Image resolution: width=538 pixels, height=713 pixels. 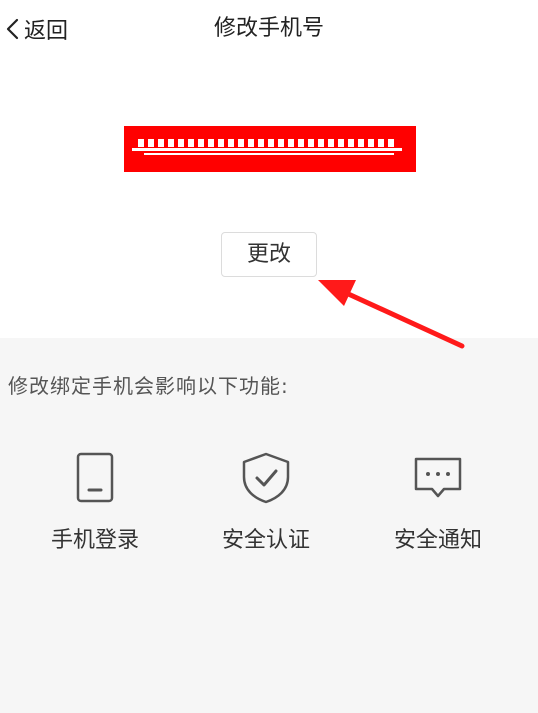 I want to click on page-title: 修改手机号, so click(x=268, y=28).